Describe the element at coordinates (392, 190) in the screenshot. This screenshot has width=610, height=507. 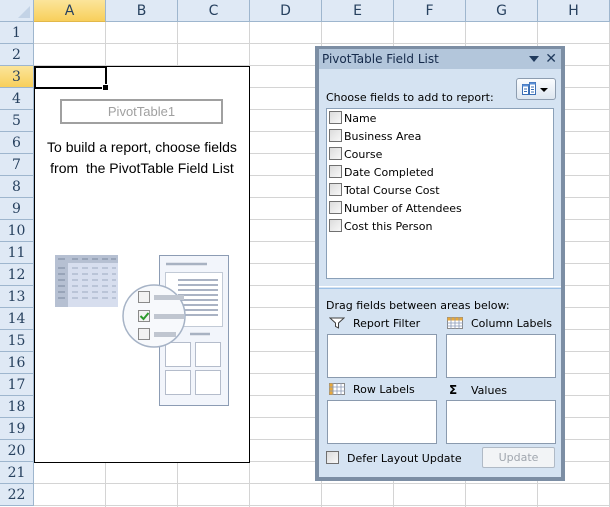
I see `field-label: Total Course Cost` at that location.